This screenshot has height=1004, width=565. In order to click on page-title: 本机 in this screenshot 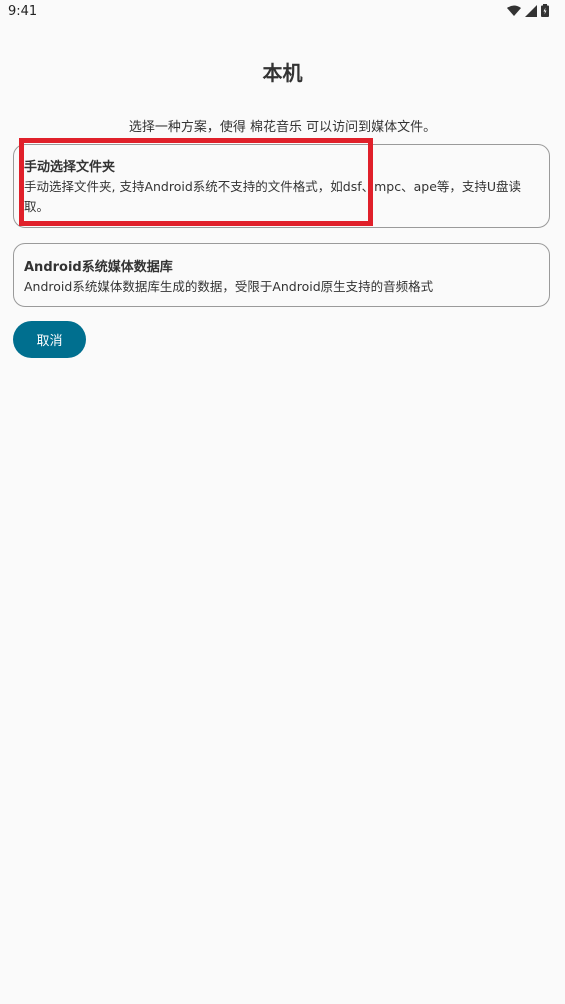, I will do `click(282, 73)`.